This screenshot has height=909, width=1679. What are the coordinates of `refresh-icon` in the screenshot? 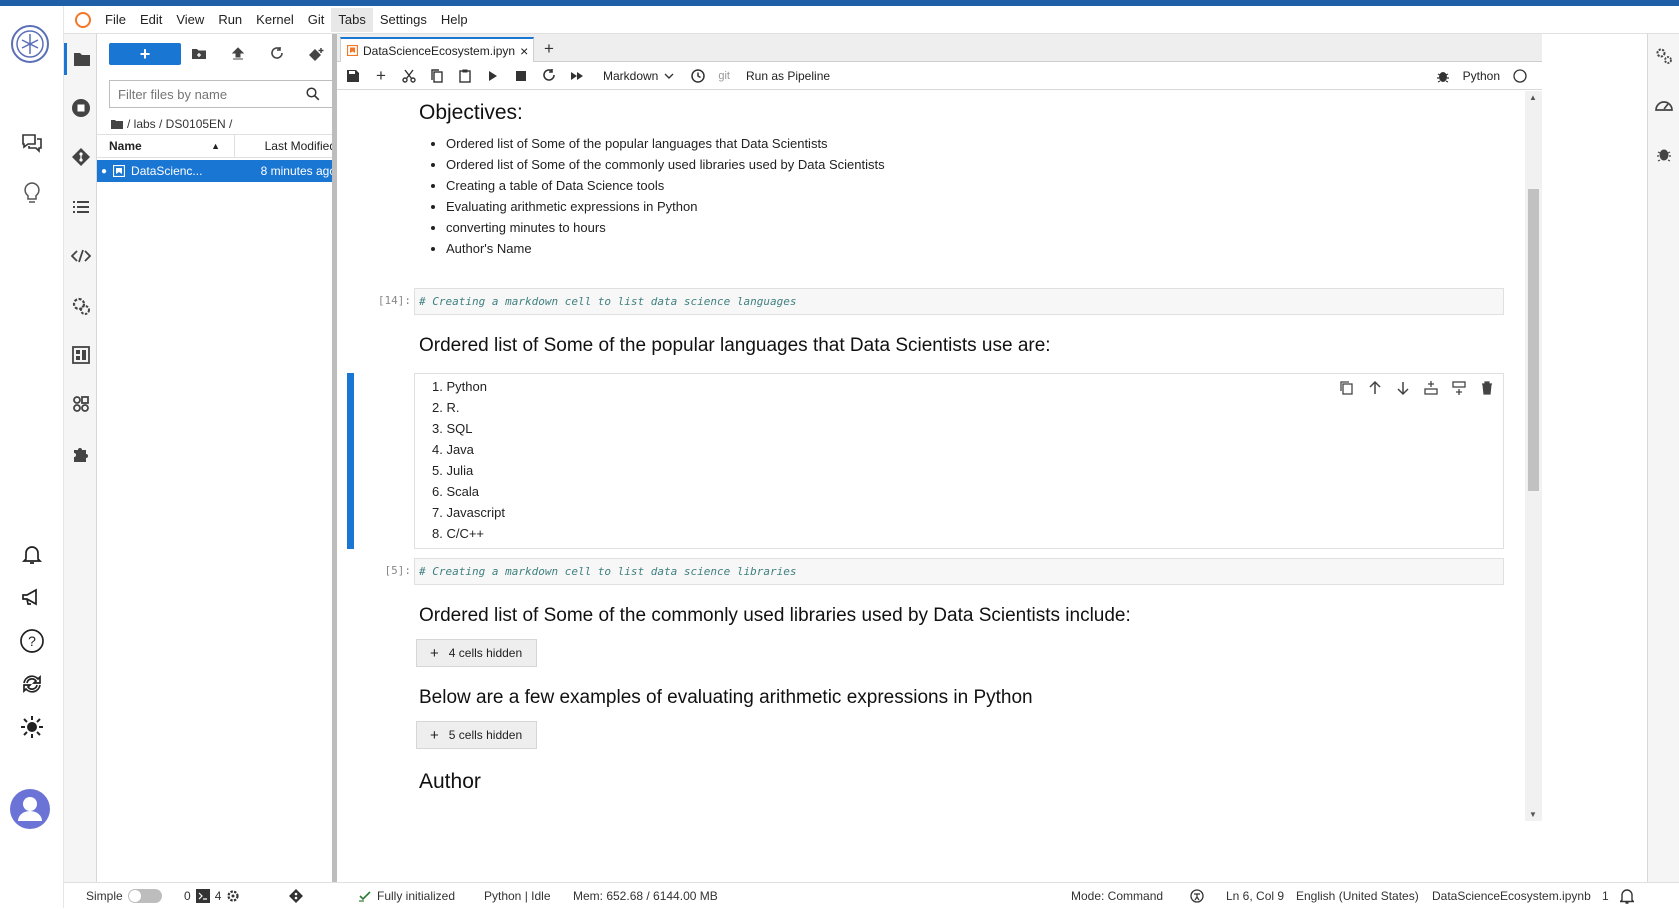 It's located at (277, 54).